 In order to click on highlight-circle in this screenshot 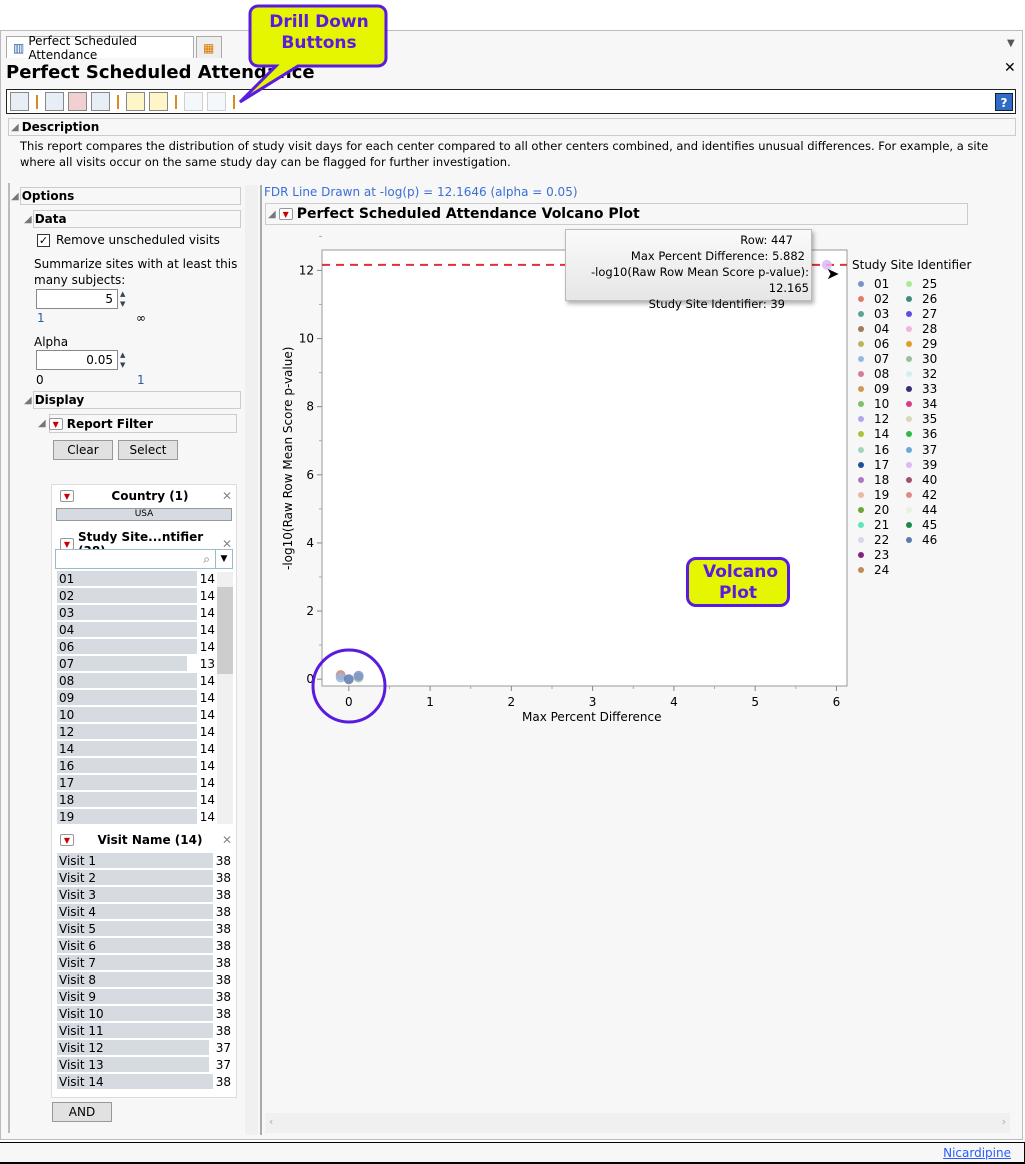, I will do `click(349, 686)`.